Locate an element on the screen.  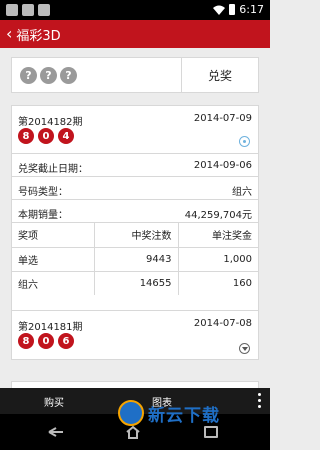
page-title: 福彩3D is located at coordinates (38, 36).